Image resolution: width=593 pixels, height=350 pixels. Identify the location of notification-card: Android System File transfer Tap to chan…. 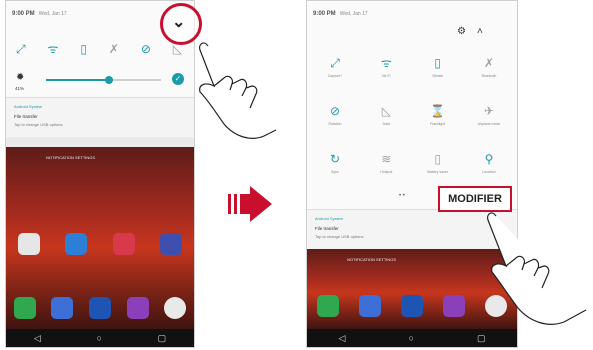
(100, 117).